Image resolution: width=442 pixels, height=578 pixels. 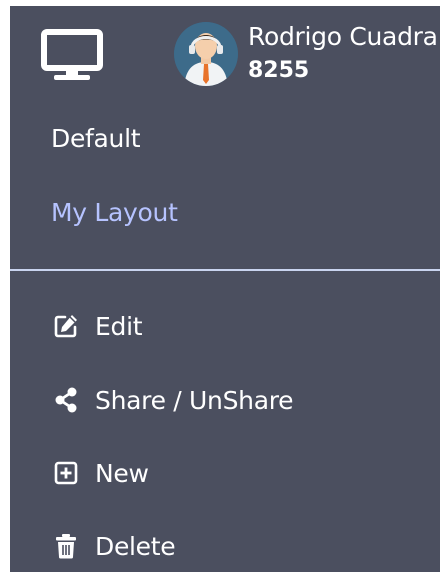 What do you see at coordinates (343, 36) in the screenshot?
I see `user-name: Rodrigo Cuadra` at bounding box center [343, 36].